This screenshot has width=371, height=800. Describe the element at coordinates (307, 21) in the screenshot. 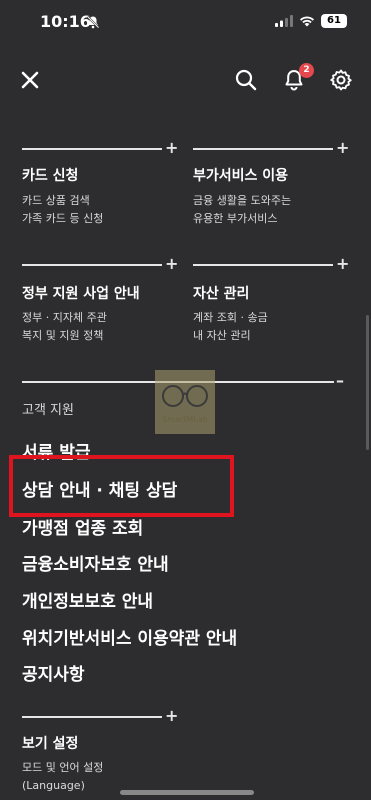

I see `wifi-icon` at that location.